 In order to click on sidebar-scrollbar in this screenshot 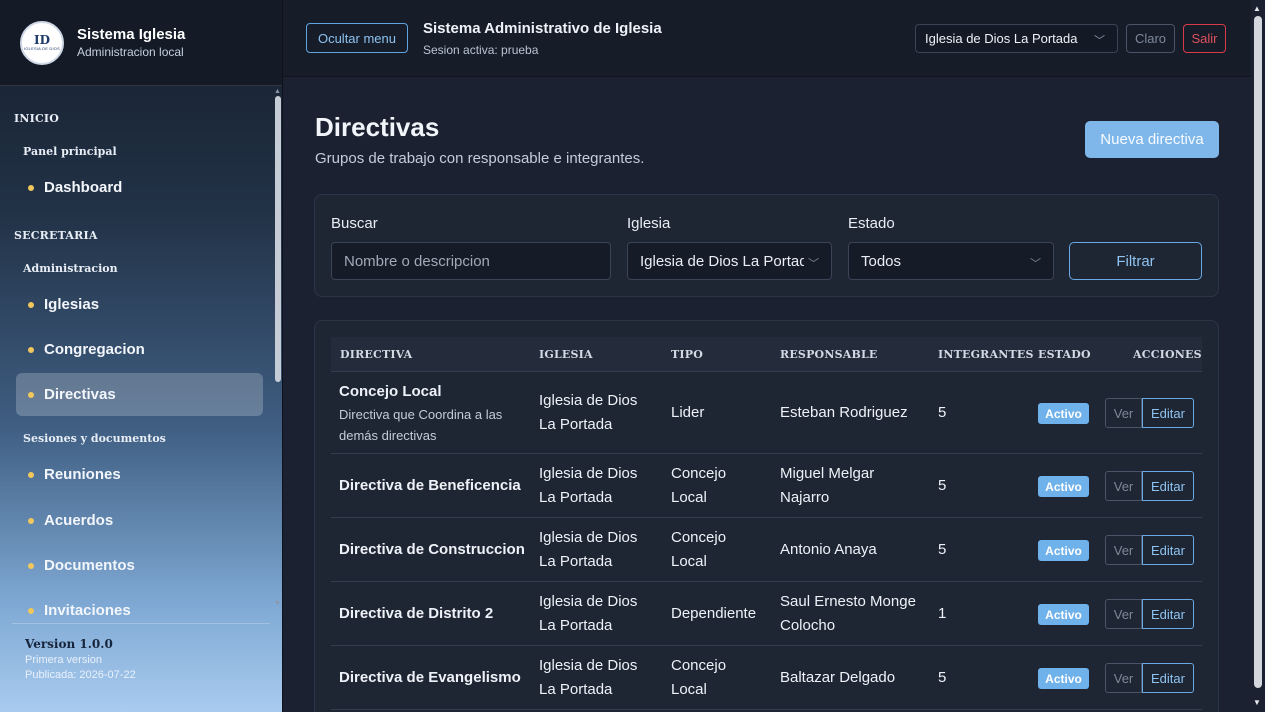, I will do `click(278, 239)`.